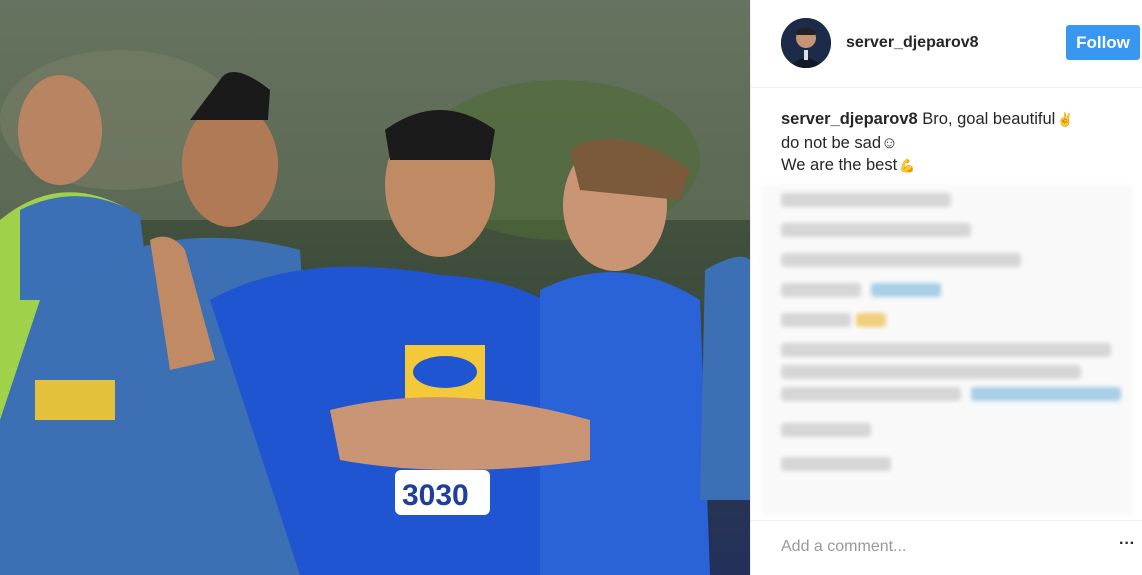 The image size is (1142, 575). What do you see at coordinates (839, 165) in the screenshot?
I see `caption-text-3: We are the best` at bounding box center [839, 165].